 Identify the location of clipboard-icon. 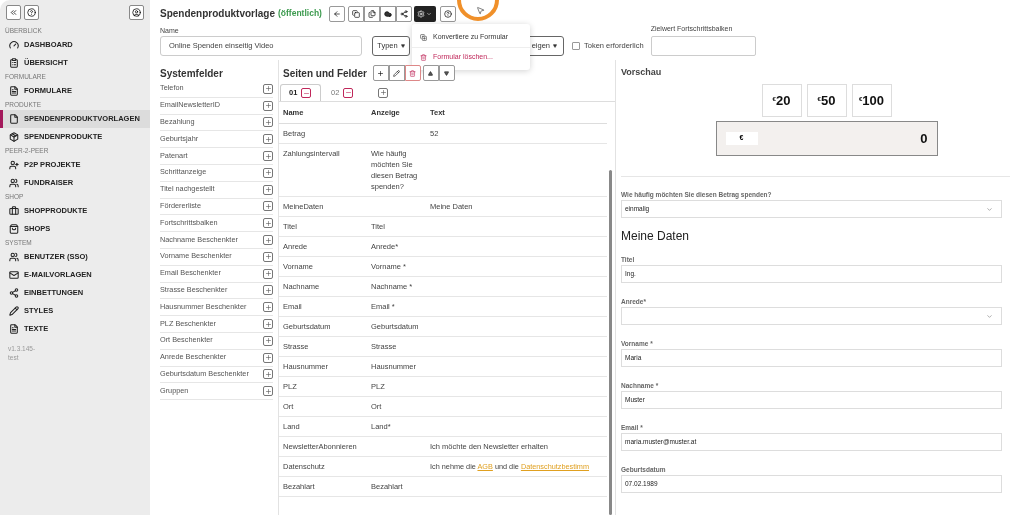
(14, 63).